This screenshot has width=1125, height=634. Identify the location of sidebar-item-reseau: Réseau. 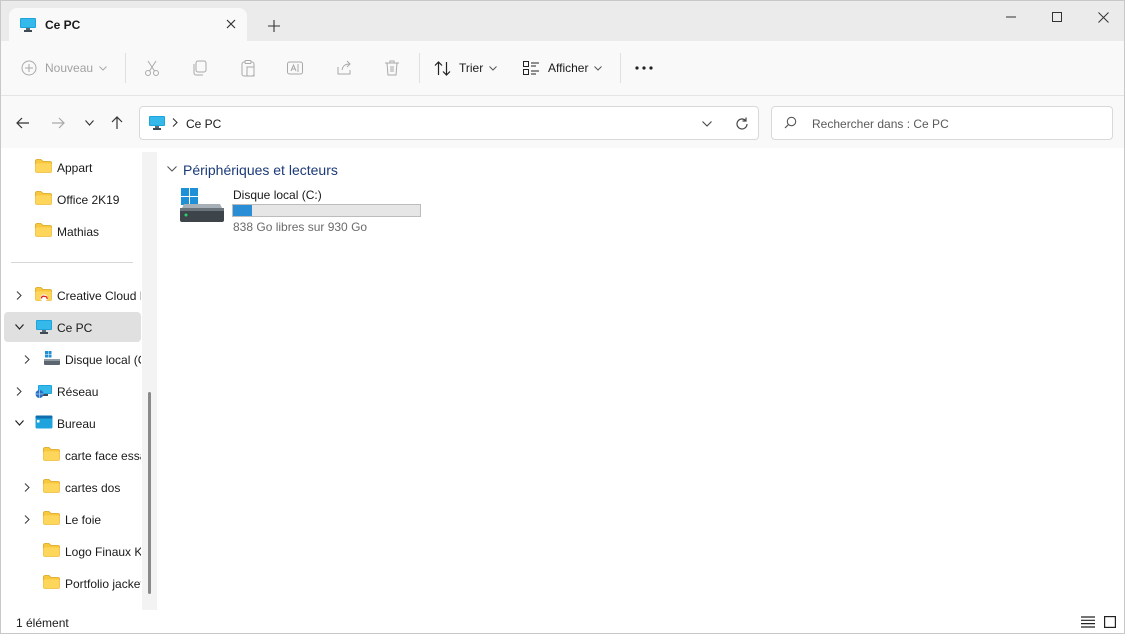
(72, 391).